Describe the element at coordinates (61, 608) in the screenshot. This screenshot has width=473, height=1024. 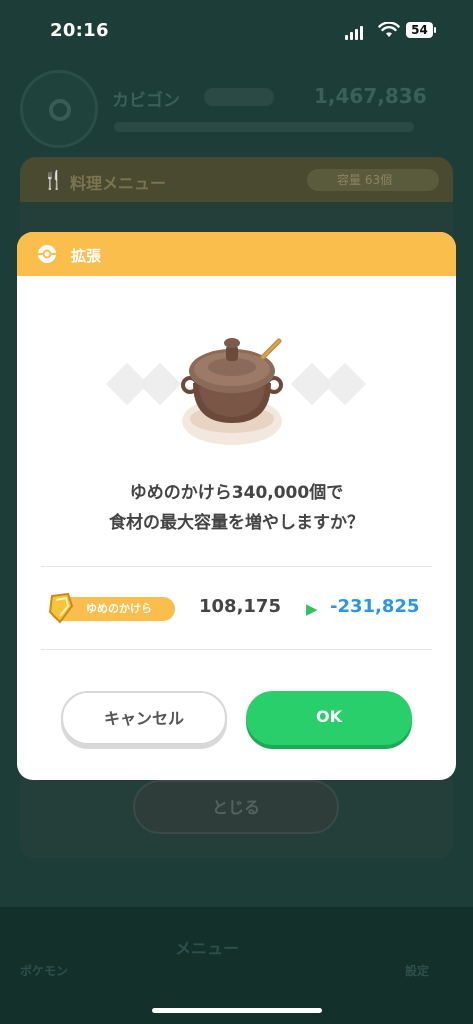
I see `dream-shard-icon` at that location.